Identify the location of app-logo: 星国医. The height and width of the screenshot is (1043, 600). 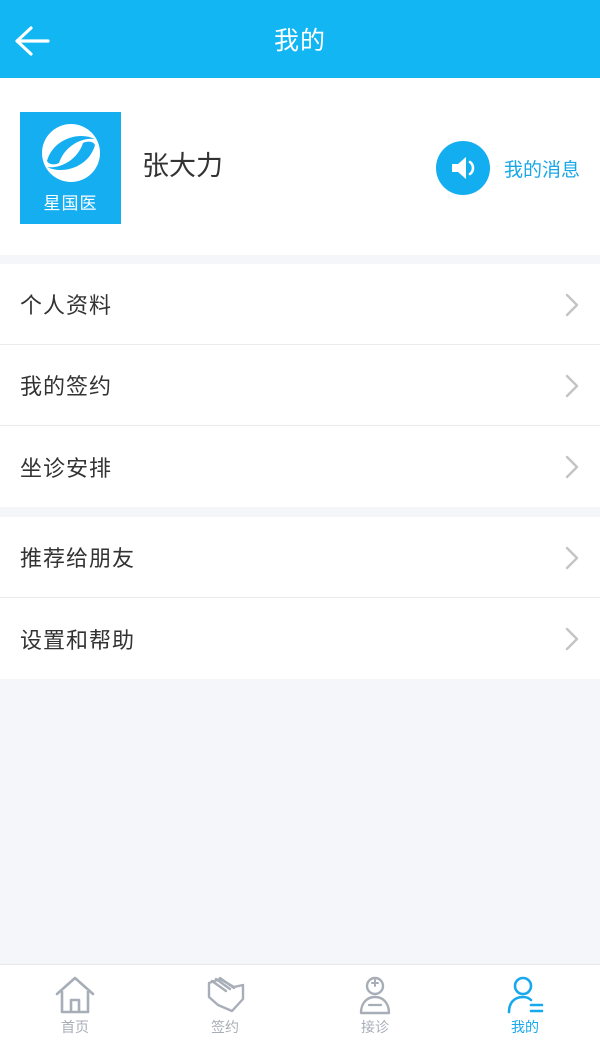
(70, 168).